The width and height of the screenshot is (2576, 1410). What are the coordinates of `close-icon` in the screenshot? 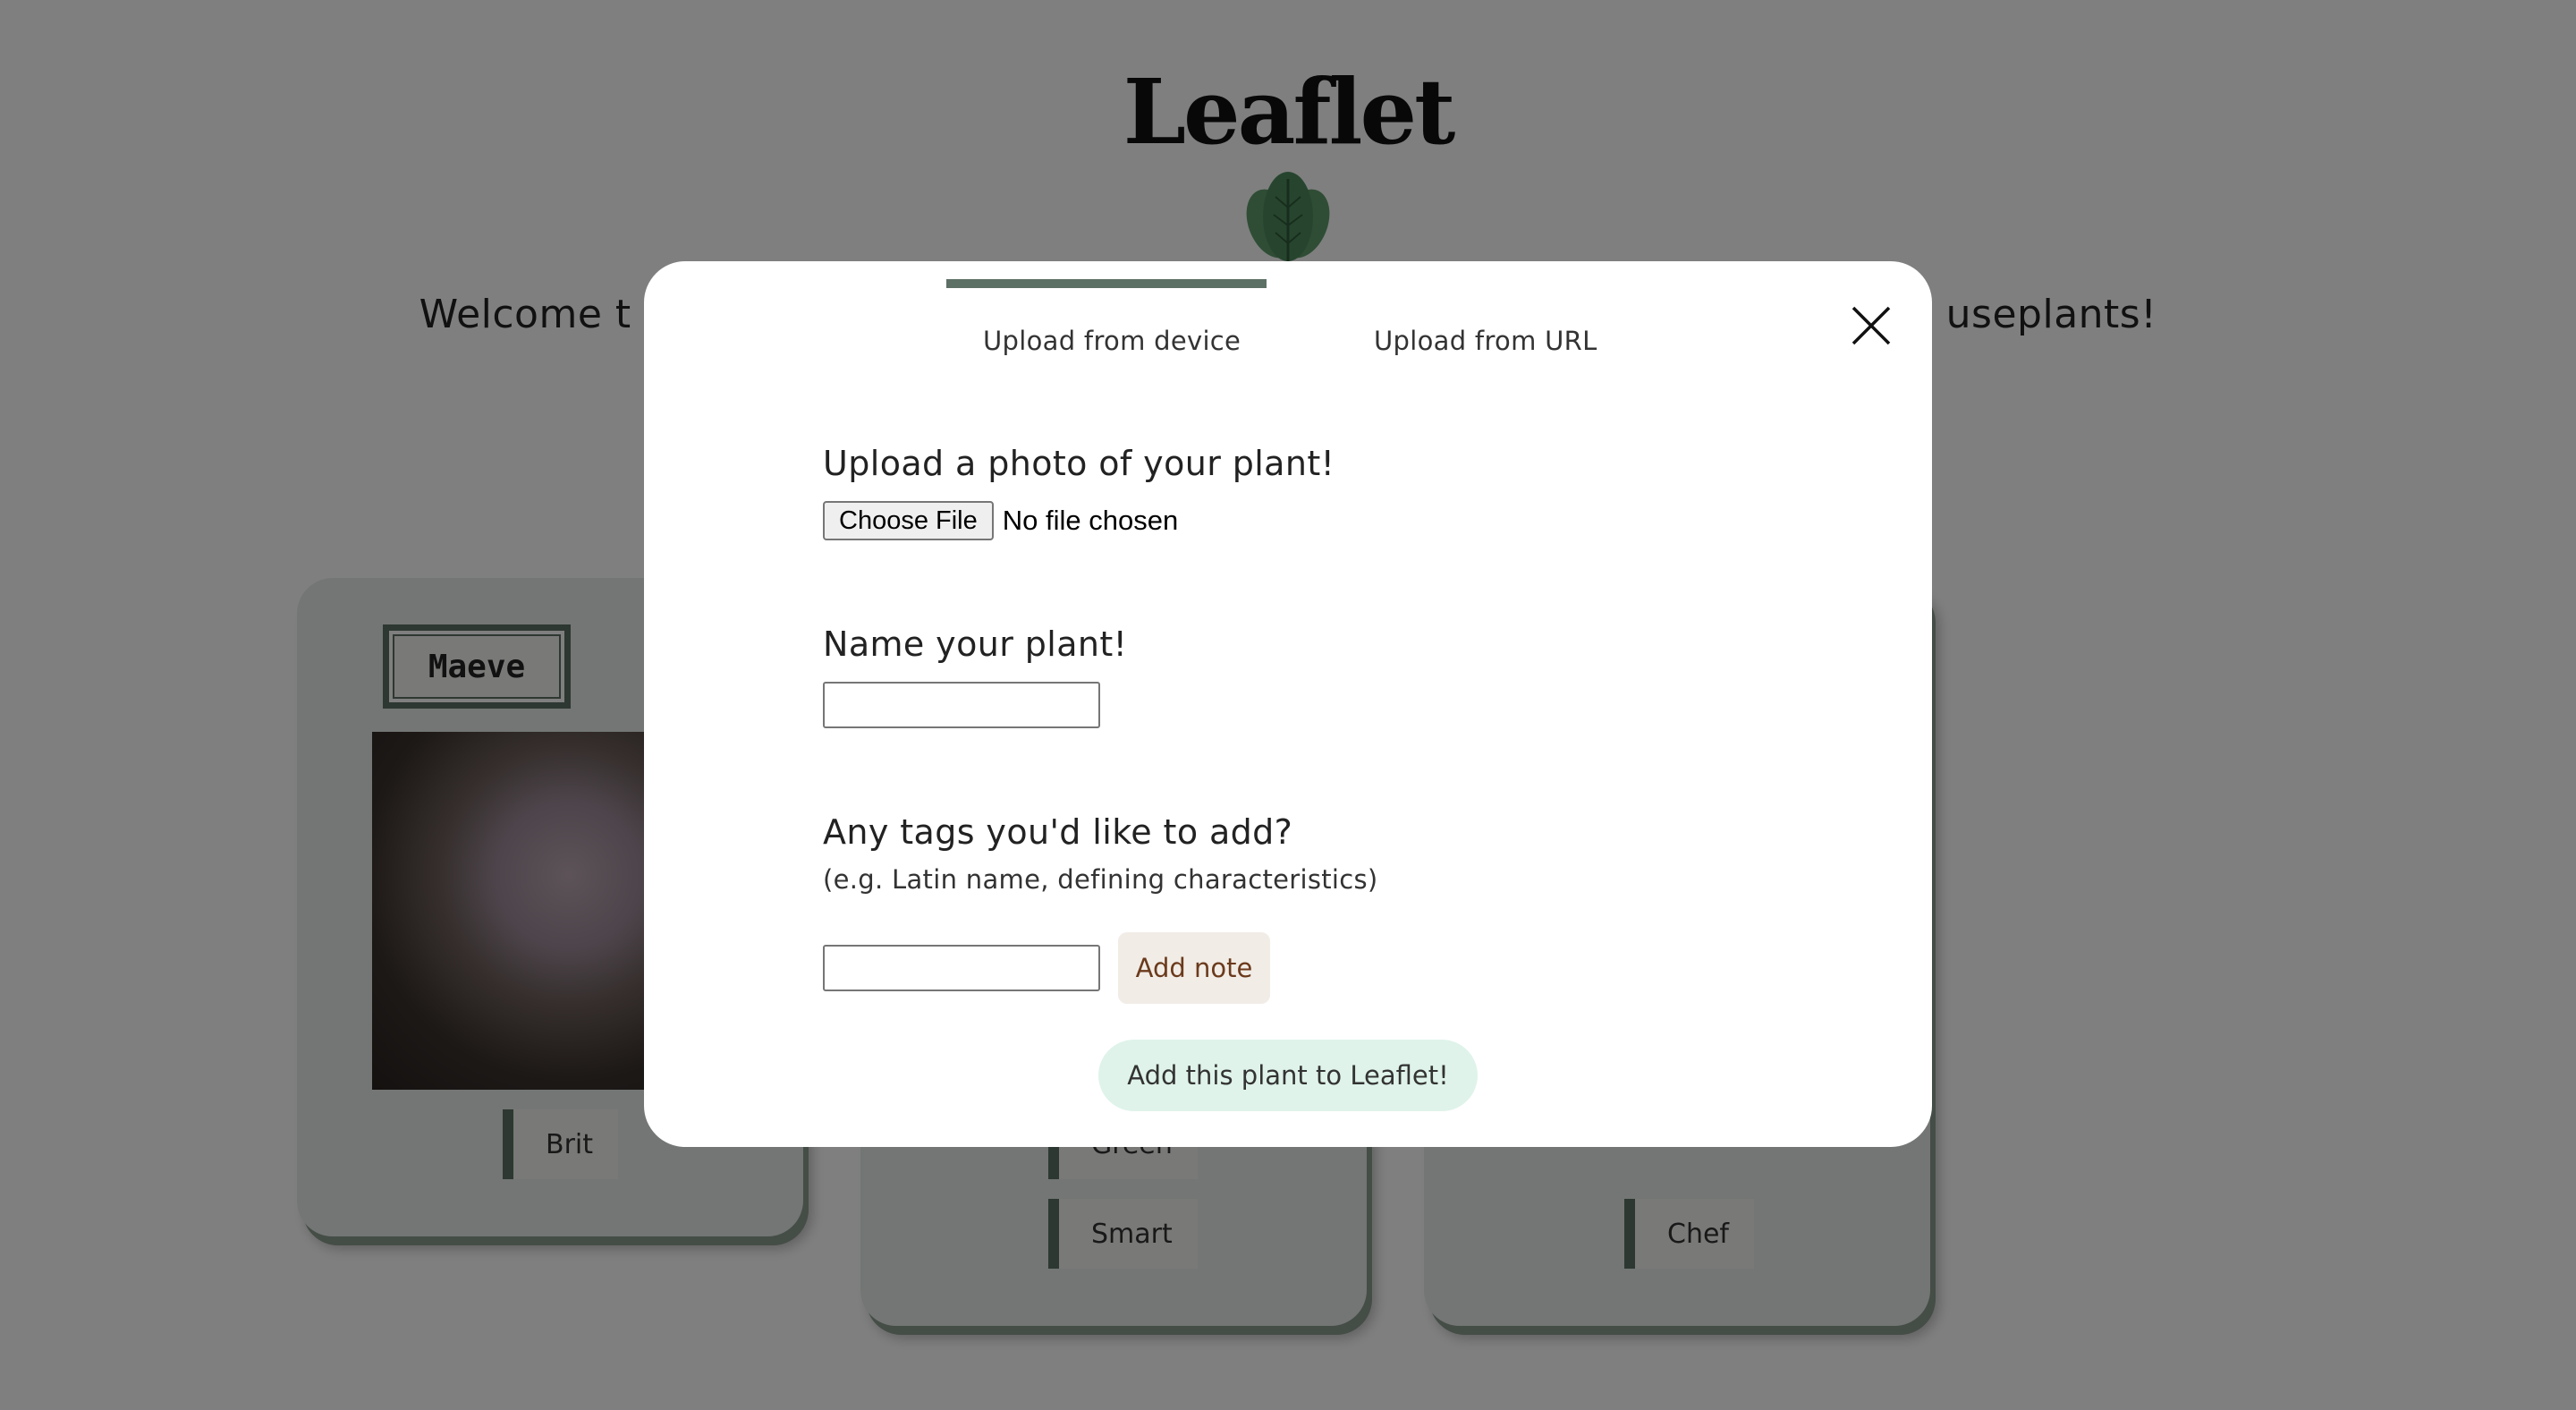 It's located at (1871, 325).